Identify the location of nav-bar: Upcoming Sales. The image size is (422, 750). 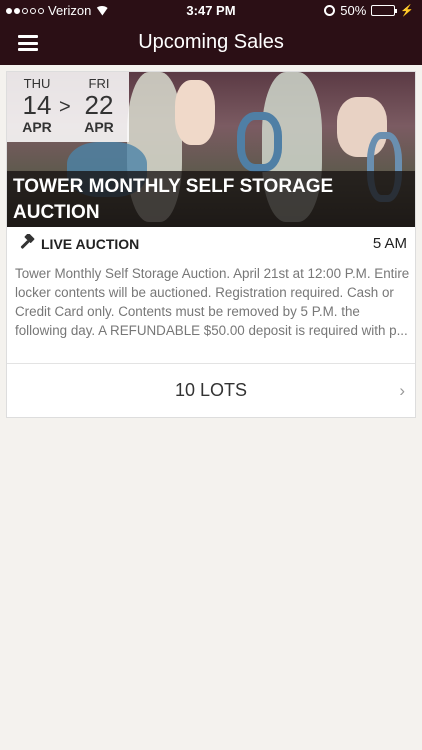
(211, 43).